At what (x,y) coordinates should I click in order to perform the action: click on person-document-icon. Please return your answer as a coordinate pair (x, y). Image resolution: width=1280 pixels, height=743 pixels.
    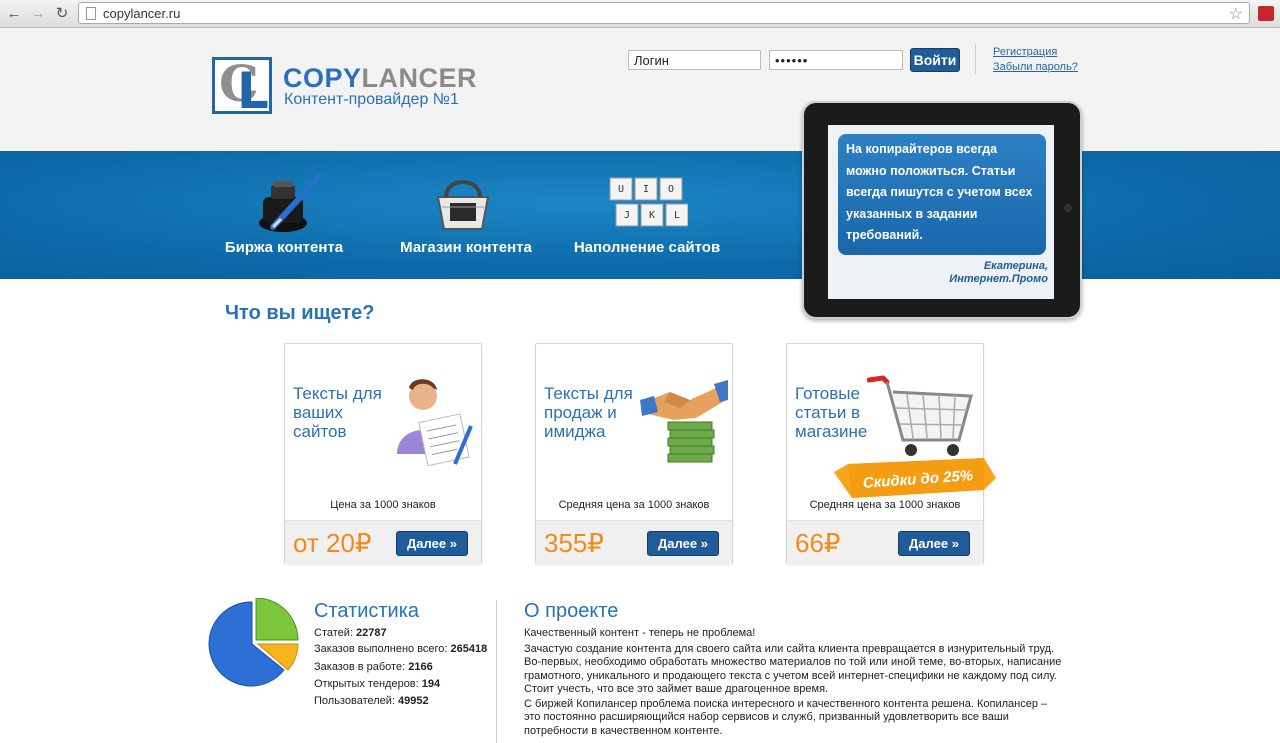
    Looking at the image, I should click on (435, 422).